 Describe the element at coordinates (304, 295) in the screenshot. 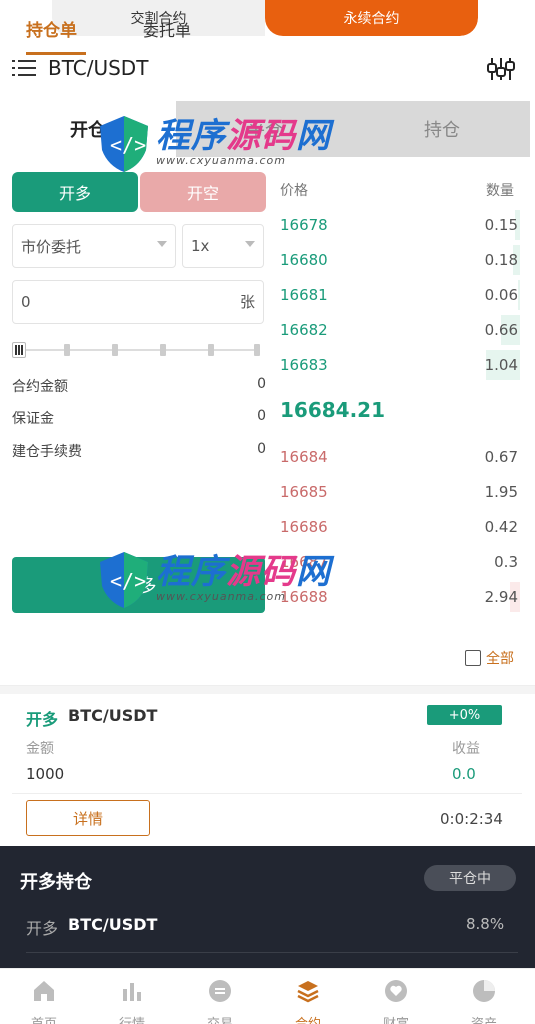

I see `price: 16681` at that location.